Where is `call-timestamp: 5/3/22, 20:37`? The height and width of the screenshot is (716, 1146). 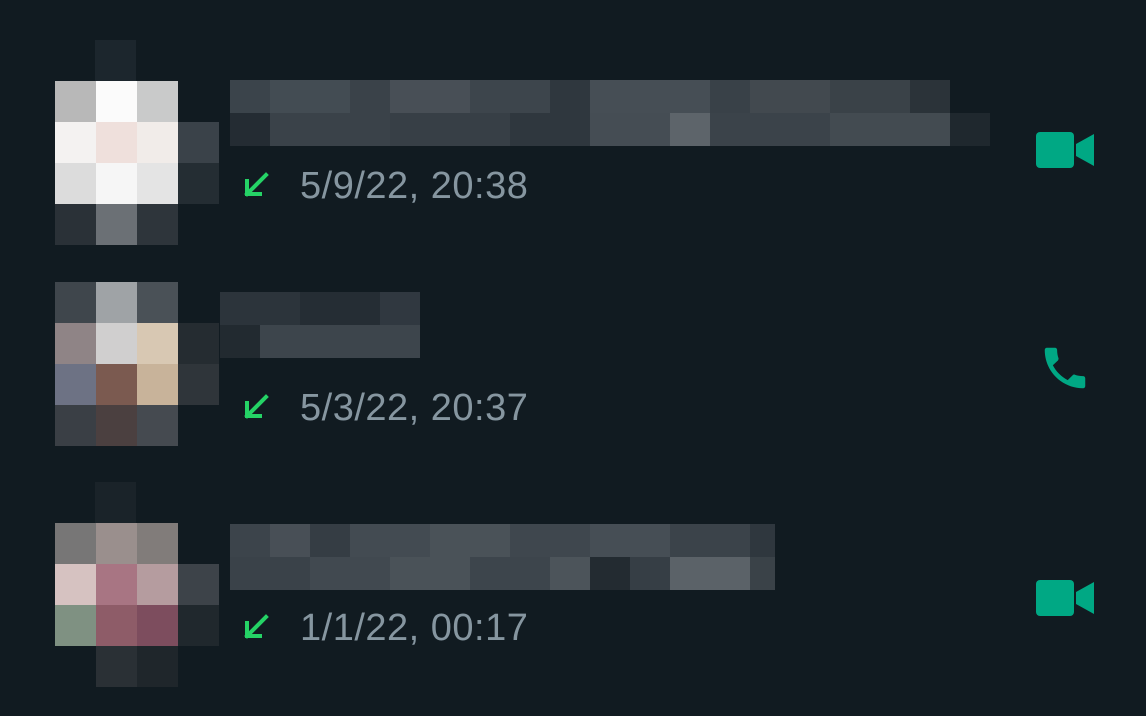 call-timestamp: 5/3/22, 20:37 is located at coordinates (414, 407).